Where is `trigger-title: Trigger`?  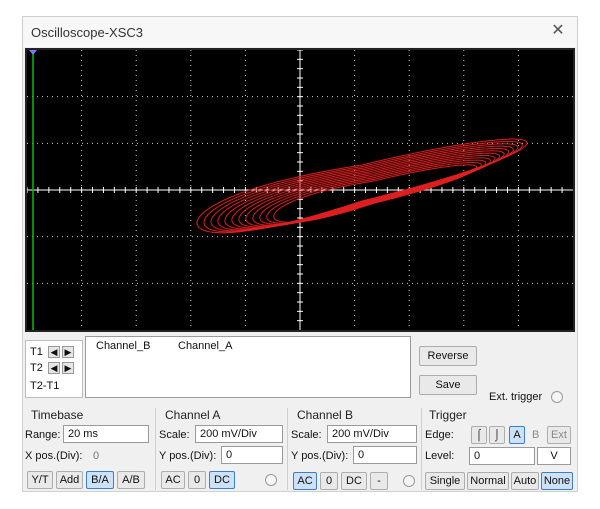 trigger-title: Trigger is located at coordinates (448, 415).